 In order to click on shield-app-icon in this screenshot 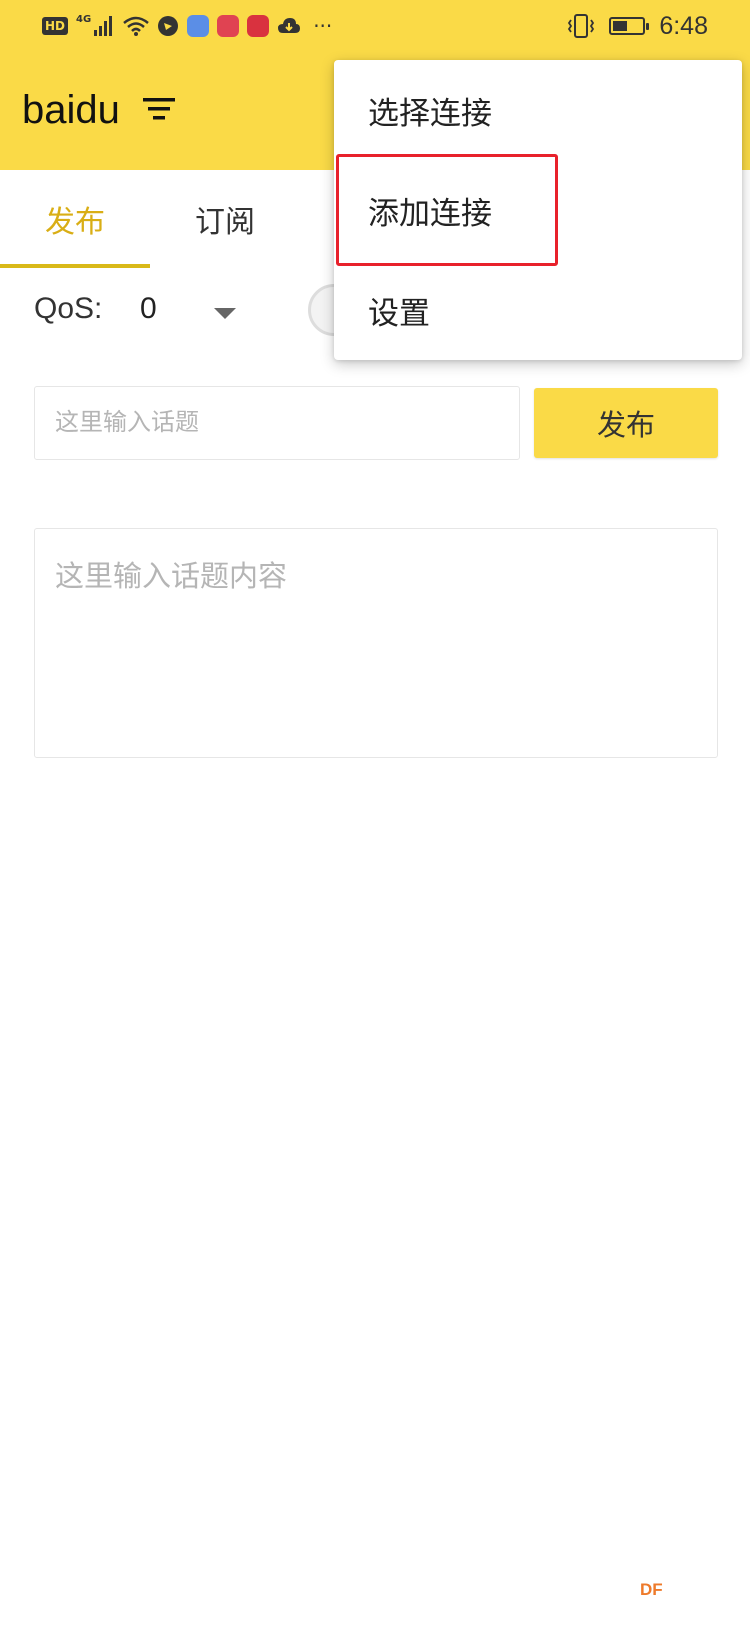, I will do `click(168, 26)`.